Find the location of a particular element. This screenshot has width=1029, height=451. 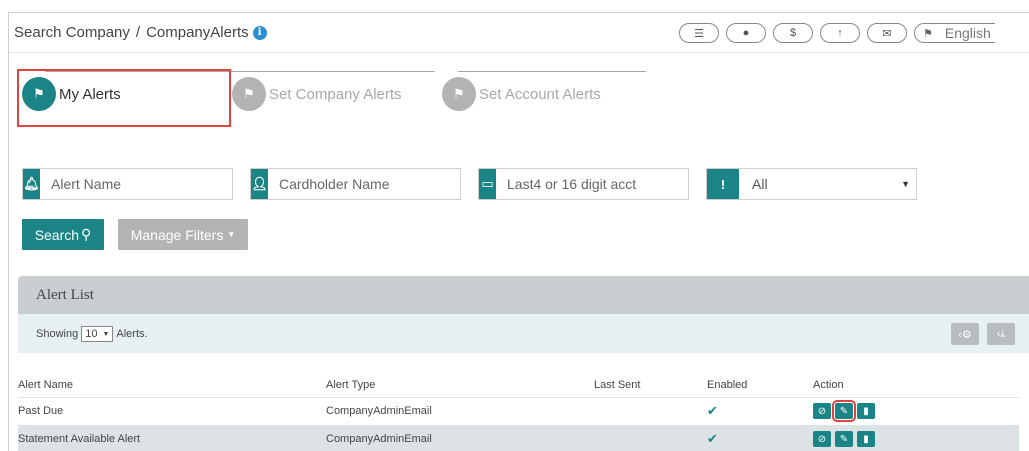

alert-name-filter: 🔔︎ is located at coordinates (127, 184).